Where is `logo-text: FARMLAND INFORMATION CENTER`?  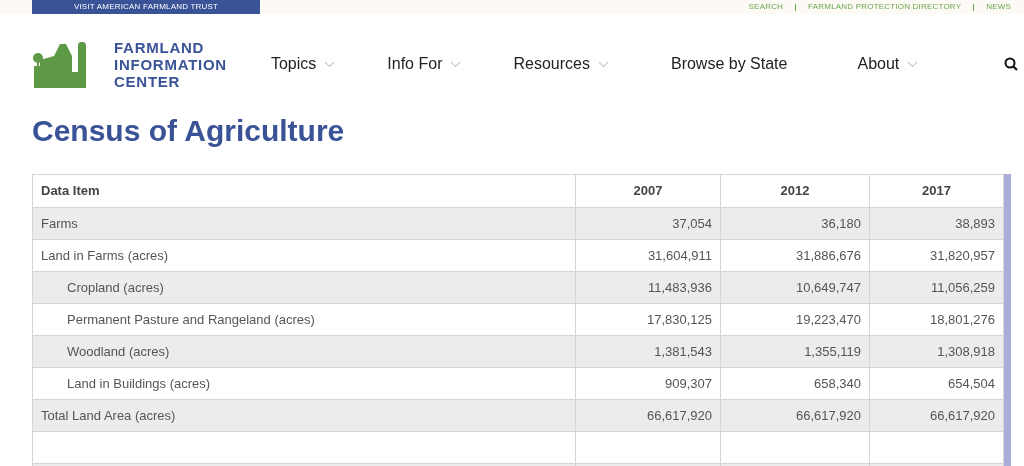
logo-text: FARMLAND INFORMATION CENTER is located at coordinates (170, 64).